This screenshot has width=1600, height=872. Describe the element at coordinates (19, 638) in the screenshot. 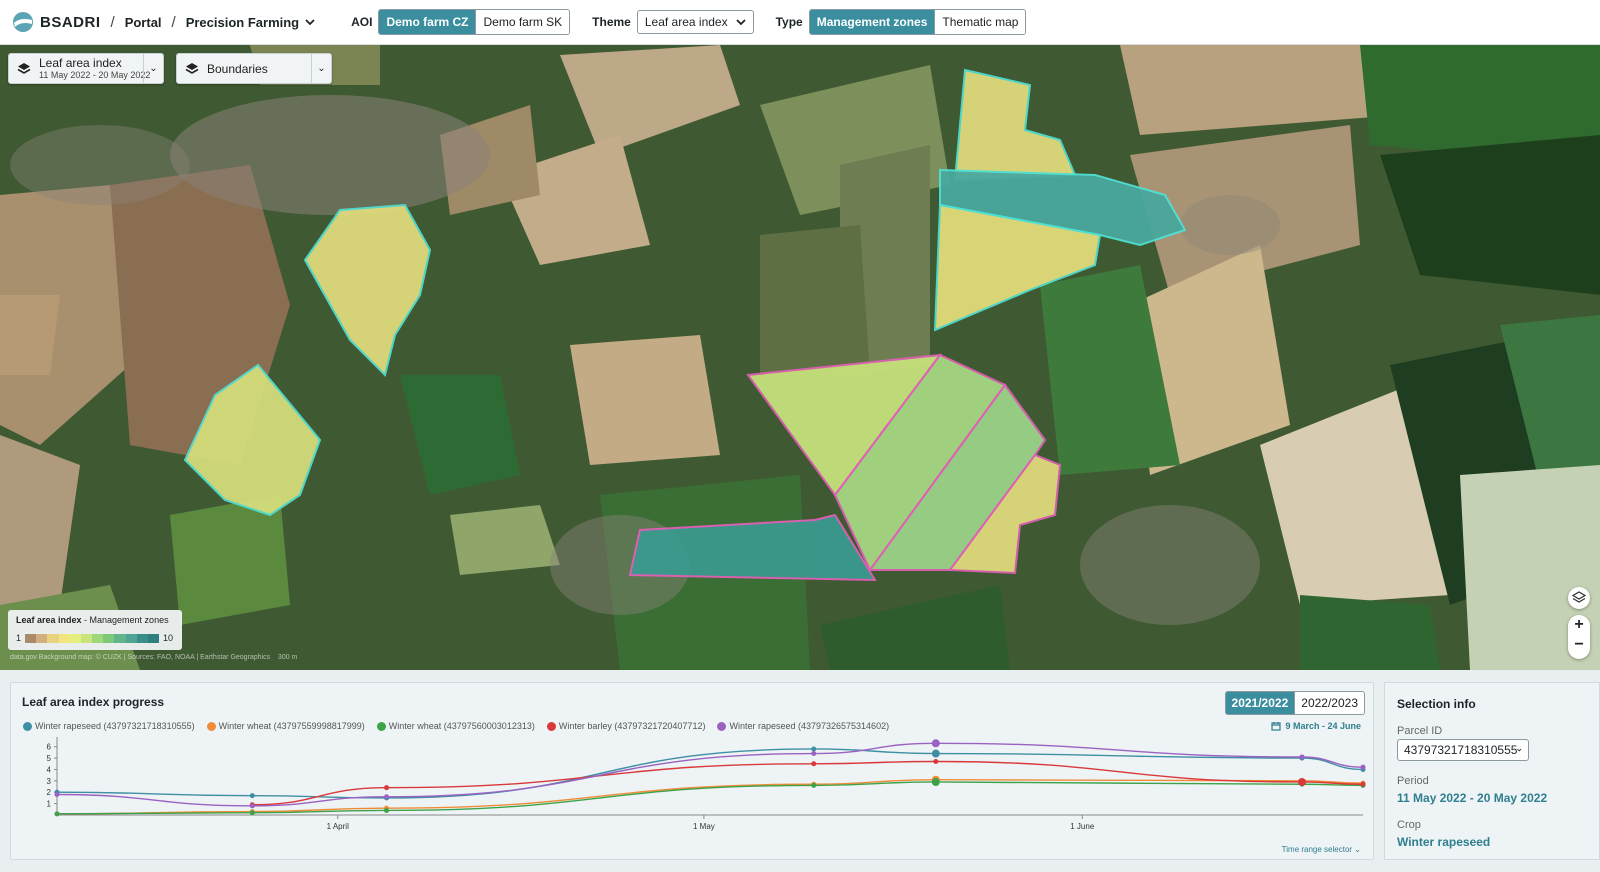

I see `legend-min: 1` at that location.